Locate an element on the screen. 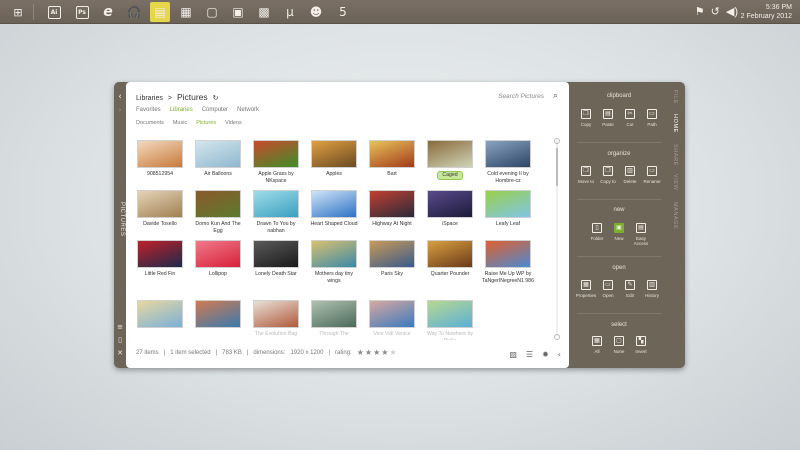 The width and height of the screenshot is (800, 450). taskbar-app-button: µ is located at coordinates (290, 12).